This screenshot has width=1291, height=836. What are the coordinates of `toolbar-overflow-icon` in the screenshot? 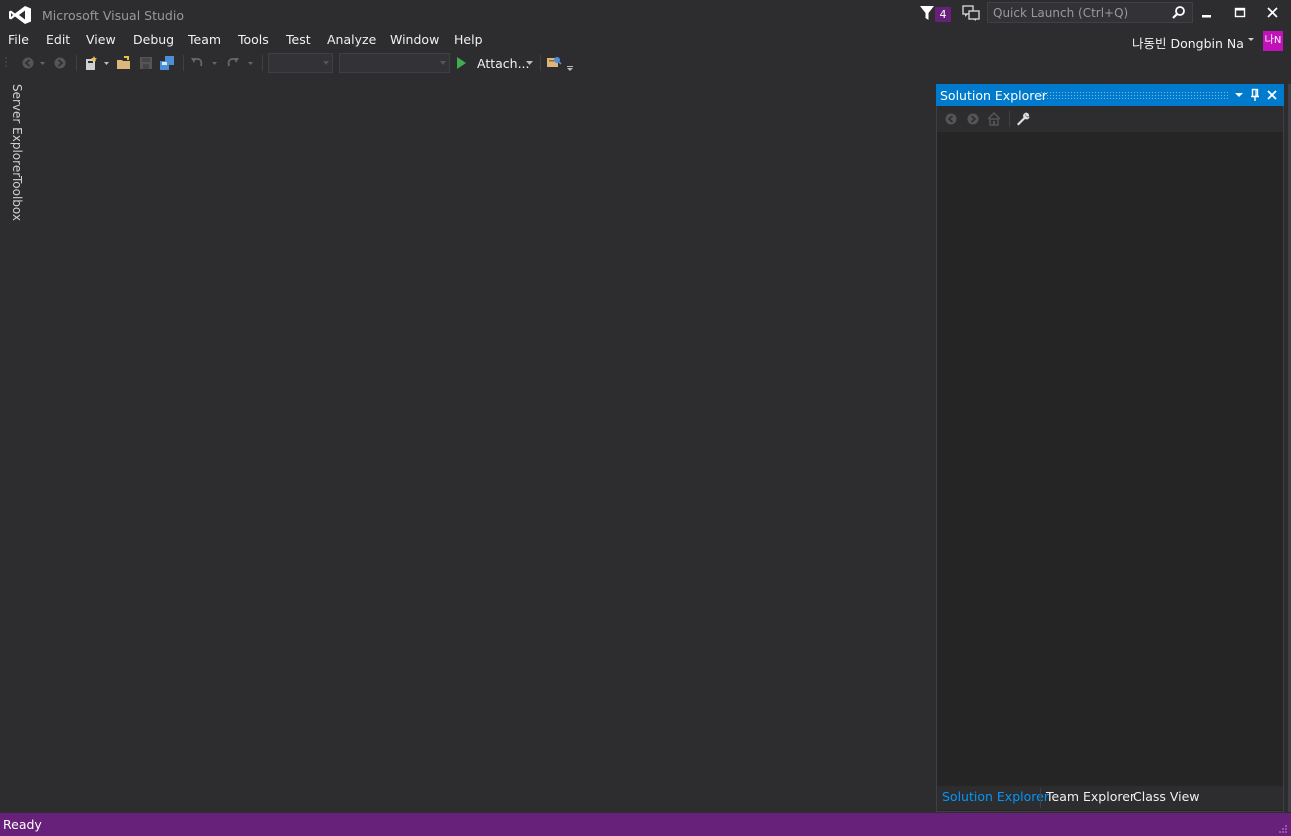 It's located at (570, 63).